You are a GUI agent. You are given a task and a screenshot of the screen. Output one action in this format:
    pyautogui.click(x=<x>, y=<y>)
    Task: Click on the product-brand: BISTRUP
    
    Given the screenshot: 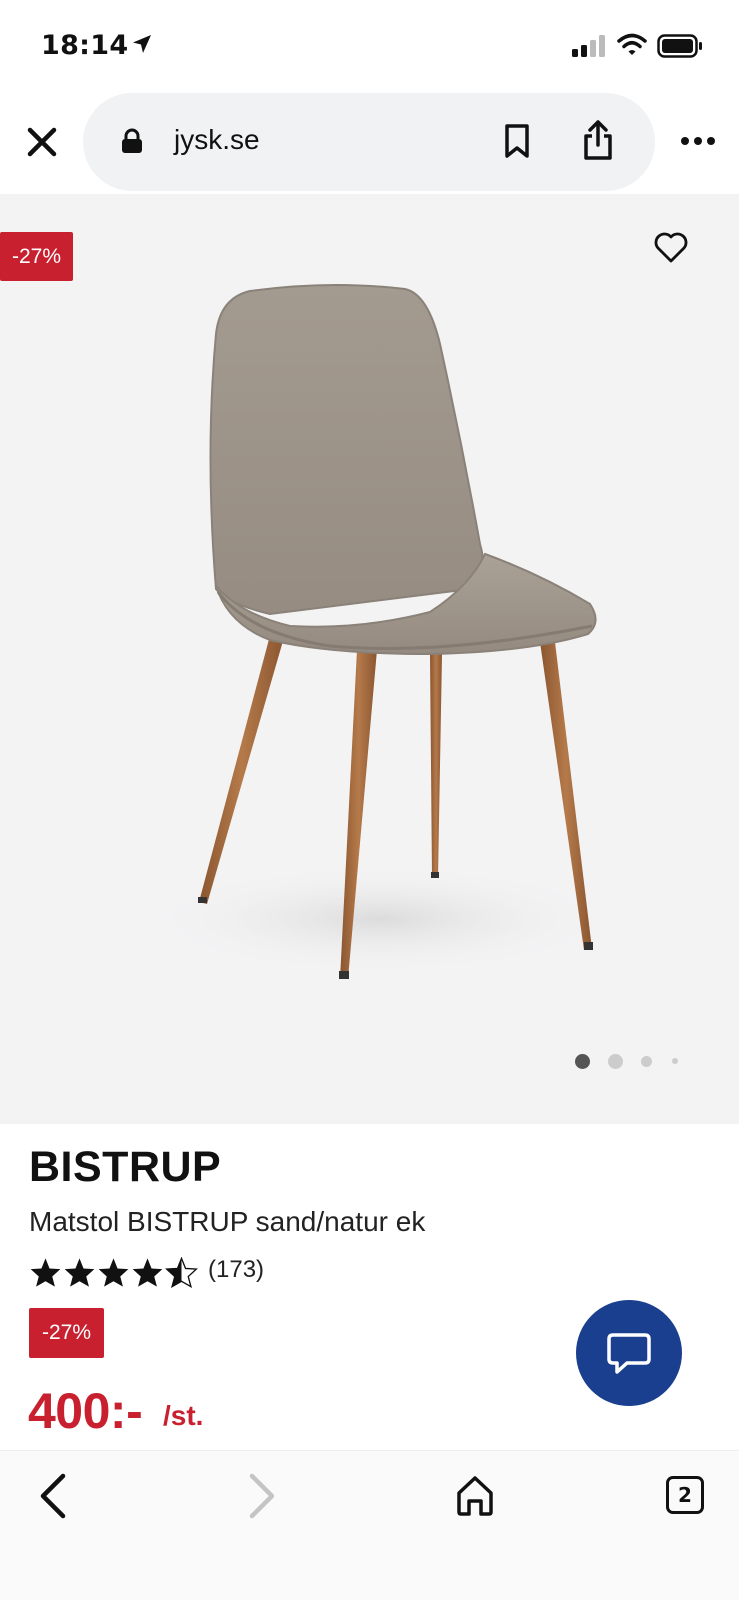 What is the action you would take?
    pyautogui.click(x=125, y=1167)
    